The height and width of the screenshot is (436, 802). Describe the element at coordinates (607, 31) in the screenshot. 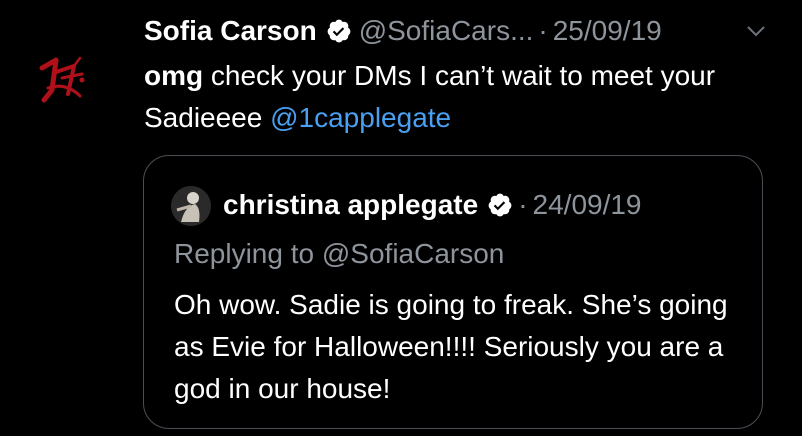

I see `tweet-date: 25/09/19` at that location.